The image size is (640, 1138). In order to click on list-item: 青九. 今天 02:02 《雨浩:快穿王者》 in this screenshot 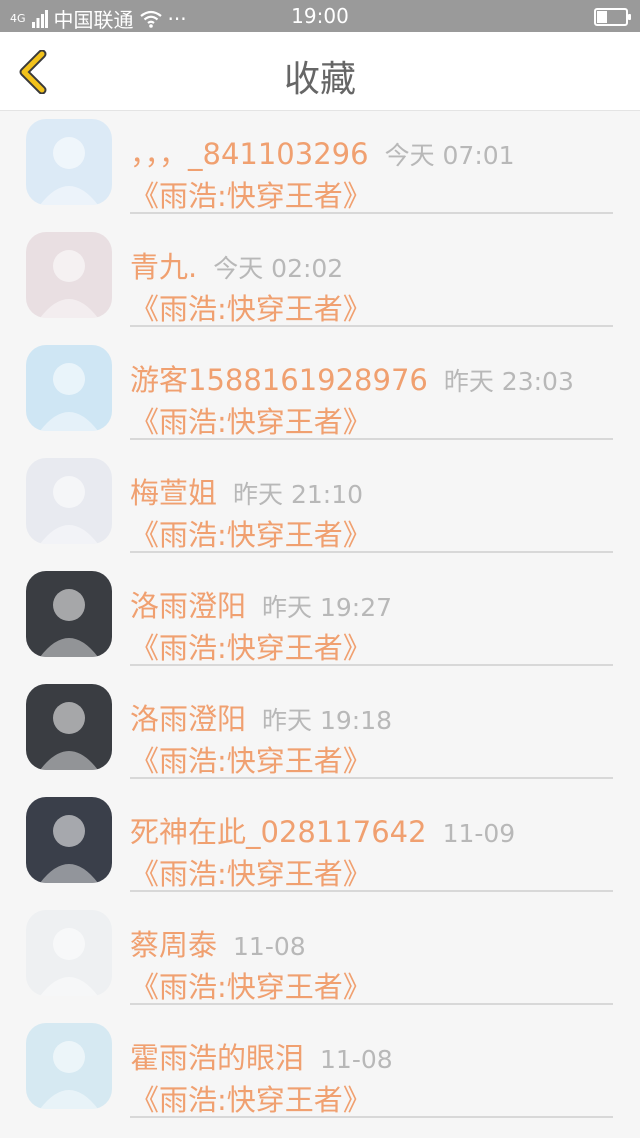, I will do `click(320, 280)`.